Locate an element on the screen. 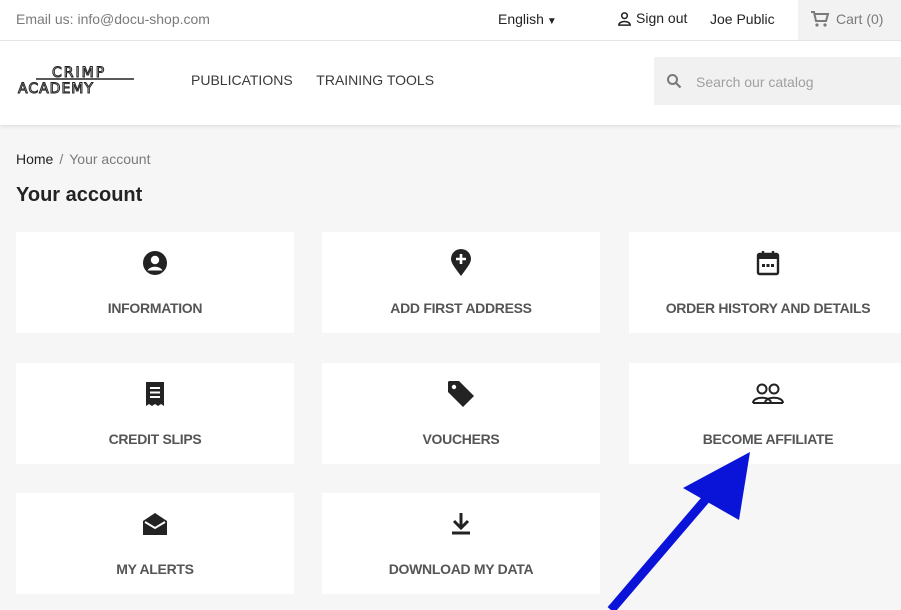 The width and height of the screenshot is (901, 610). sign-out-label: Sign out is located at coordinates (662, 18).